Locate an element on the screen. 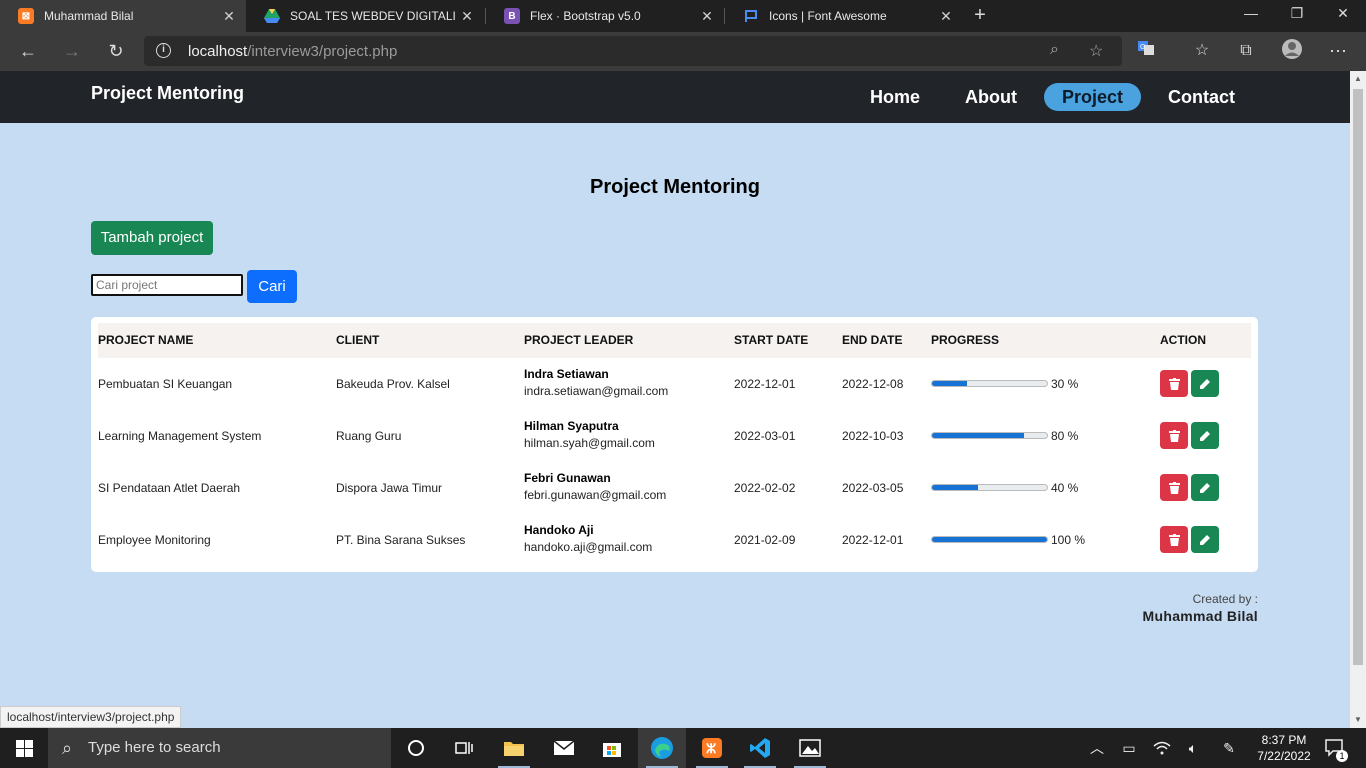 The image size is (1366, 768). new-tab-icon: + is located at coordinates (980, 16).